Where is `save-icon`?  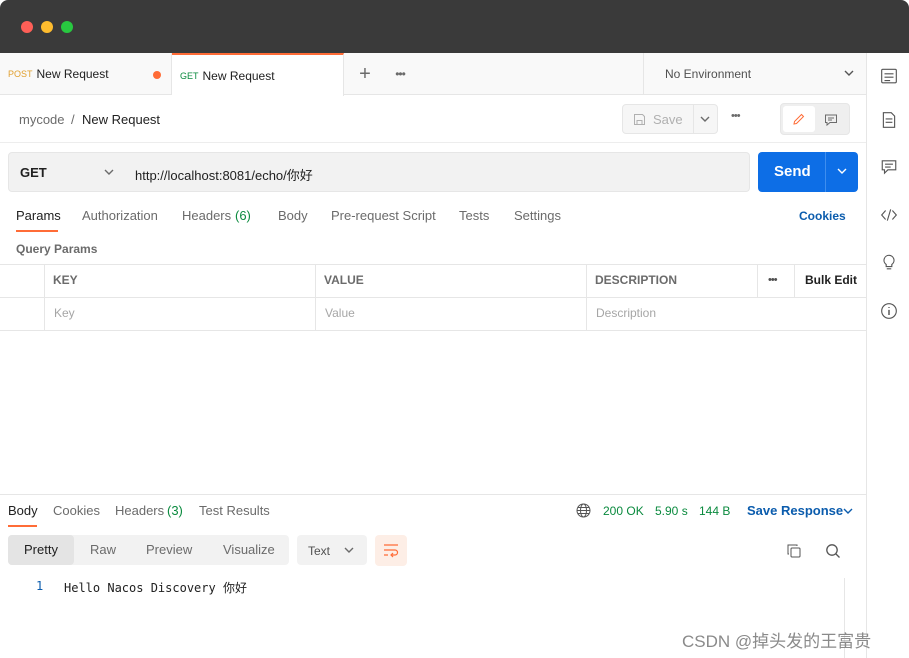
save-icon is located at coordinates (639, 119).